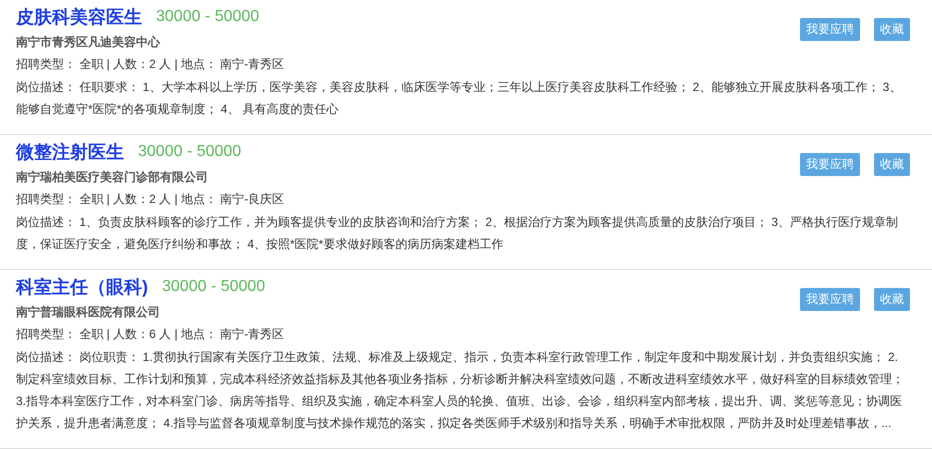 Image resolution: width=932 pixels, height=449 pixels. I want to click on job-title: 微整注射医生, so click(70, 152).